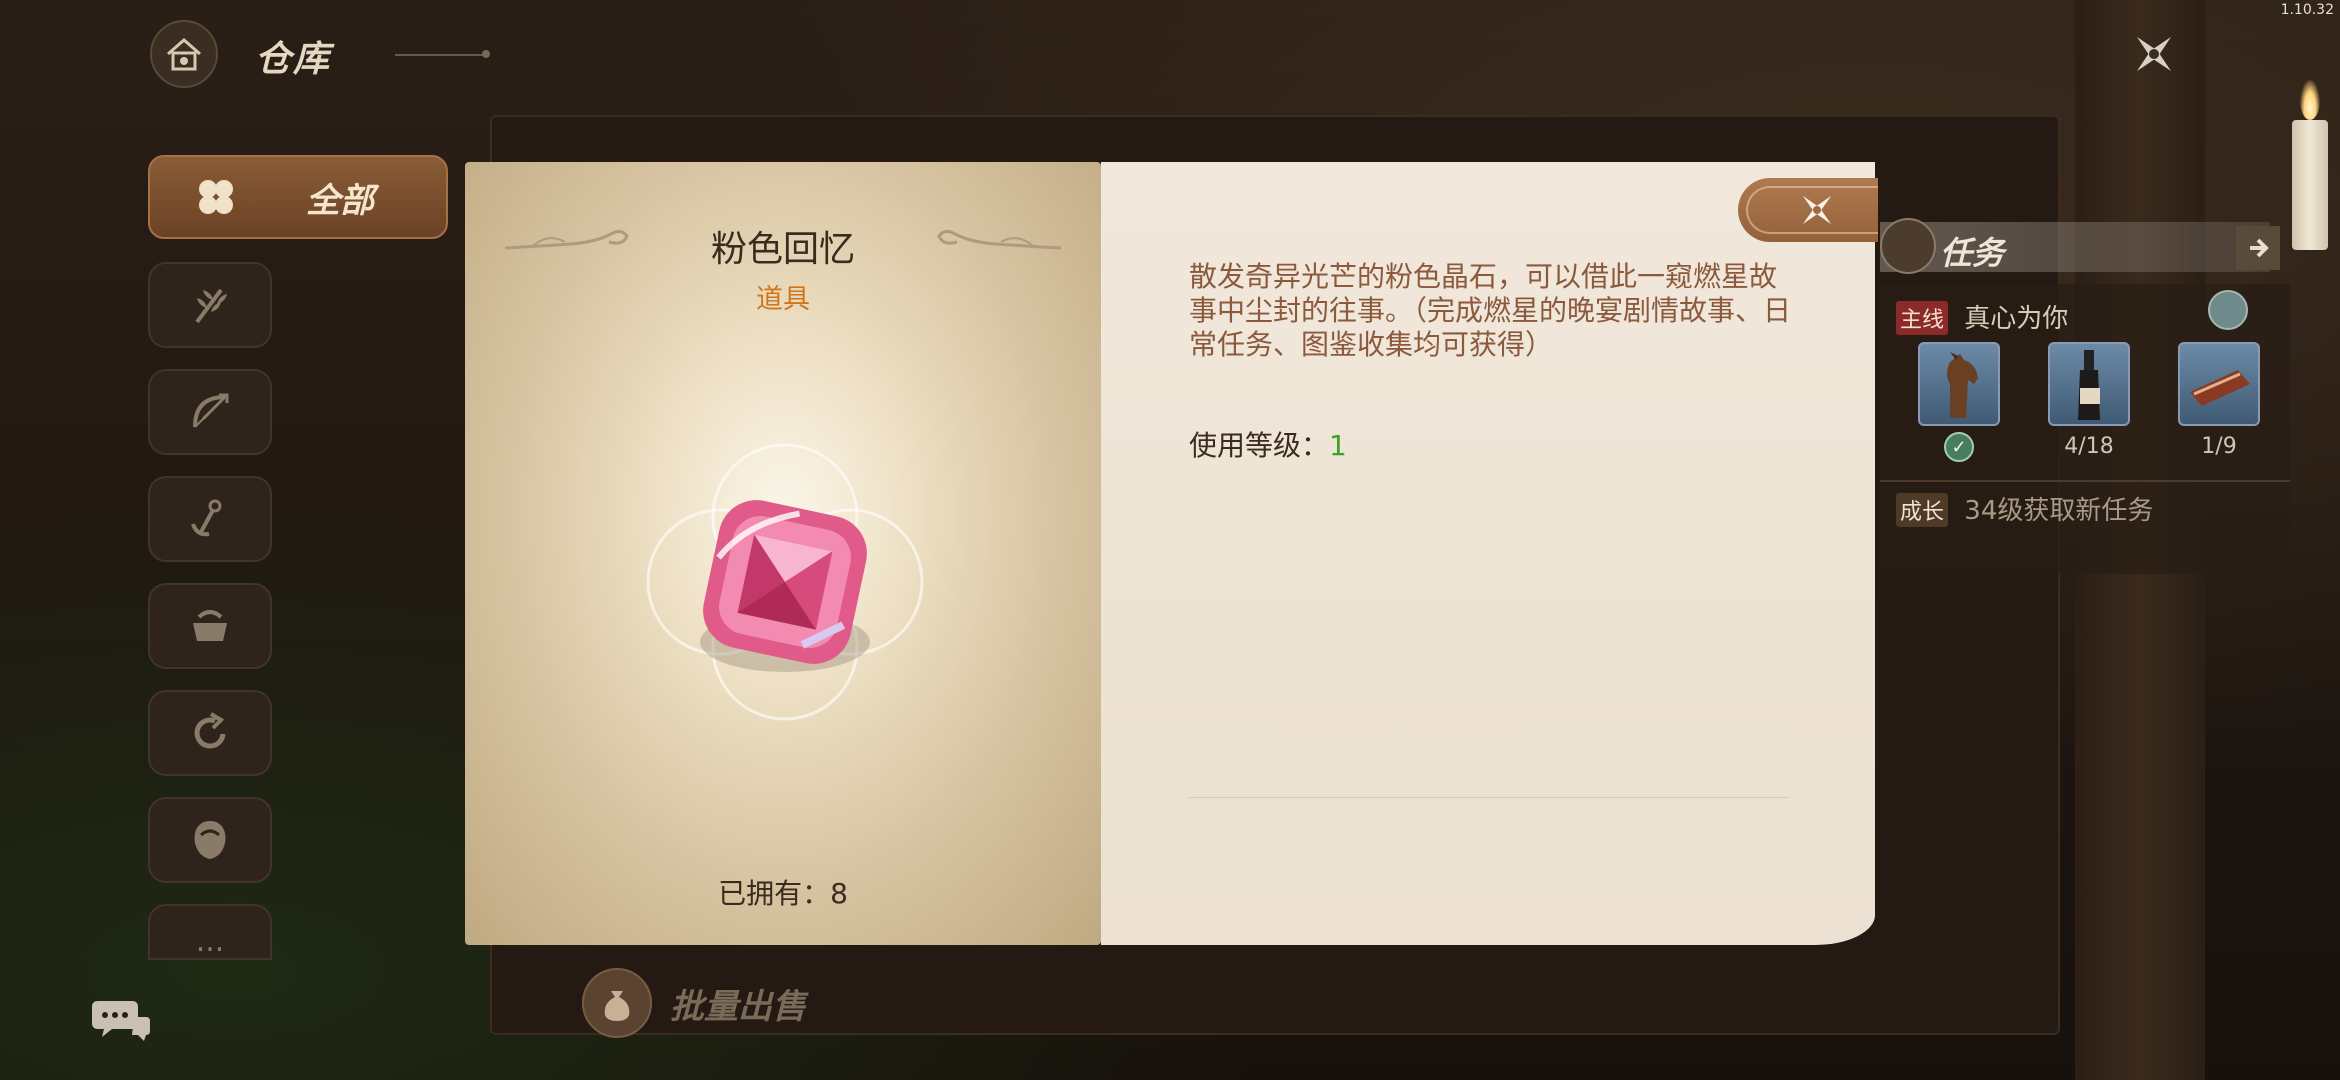 The image size is (2340, 1080). I want to click on use-level-value: 1, so click(1338, 445).